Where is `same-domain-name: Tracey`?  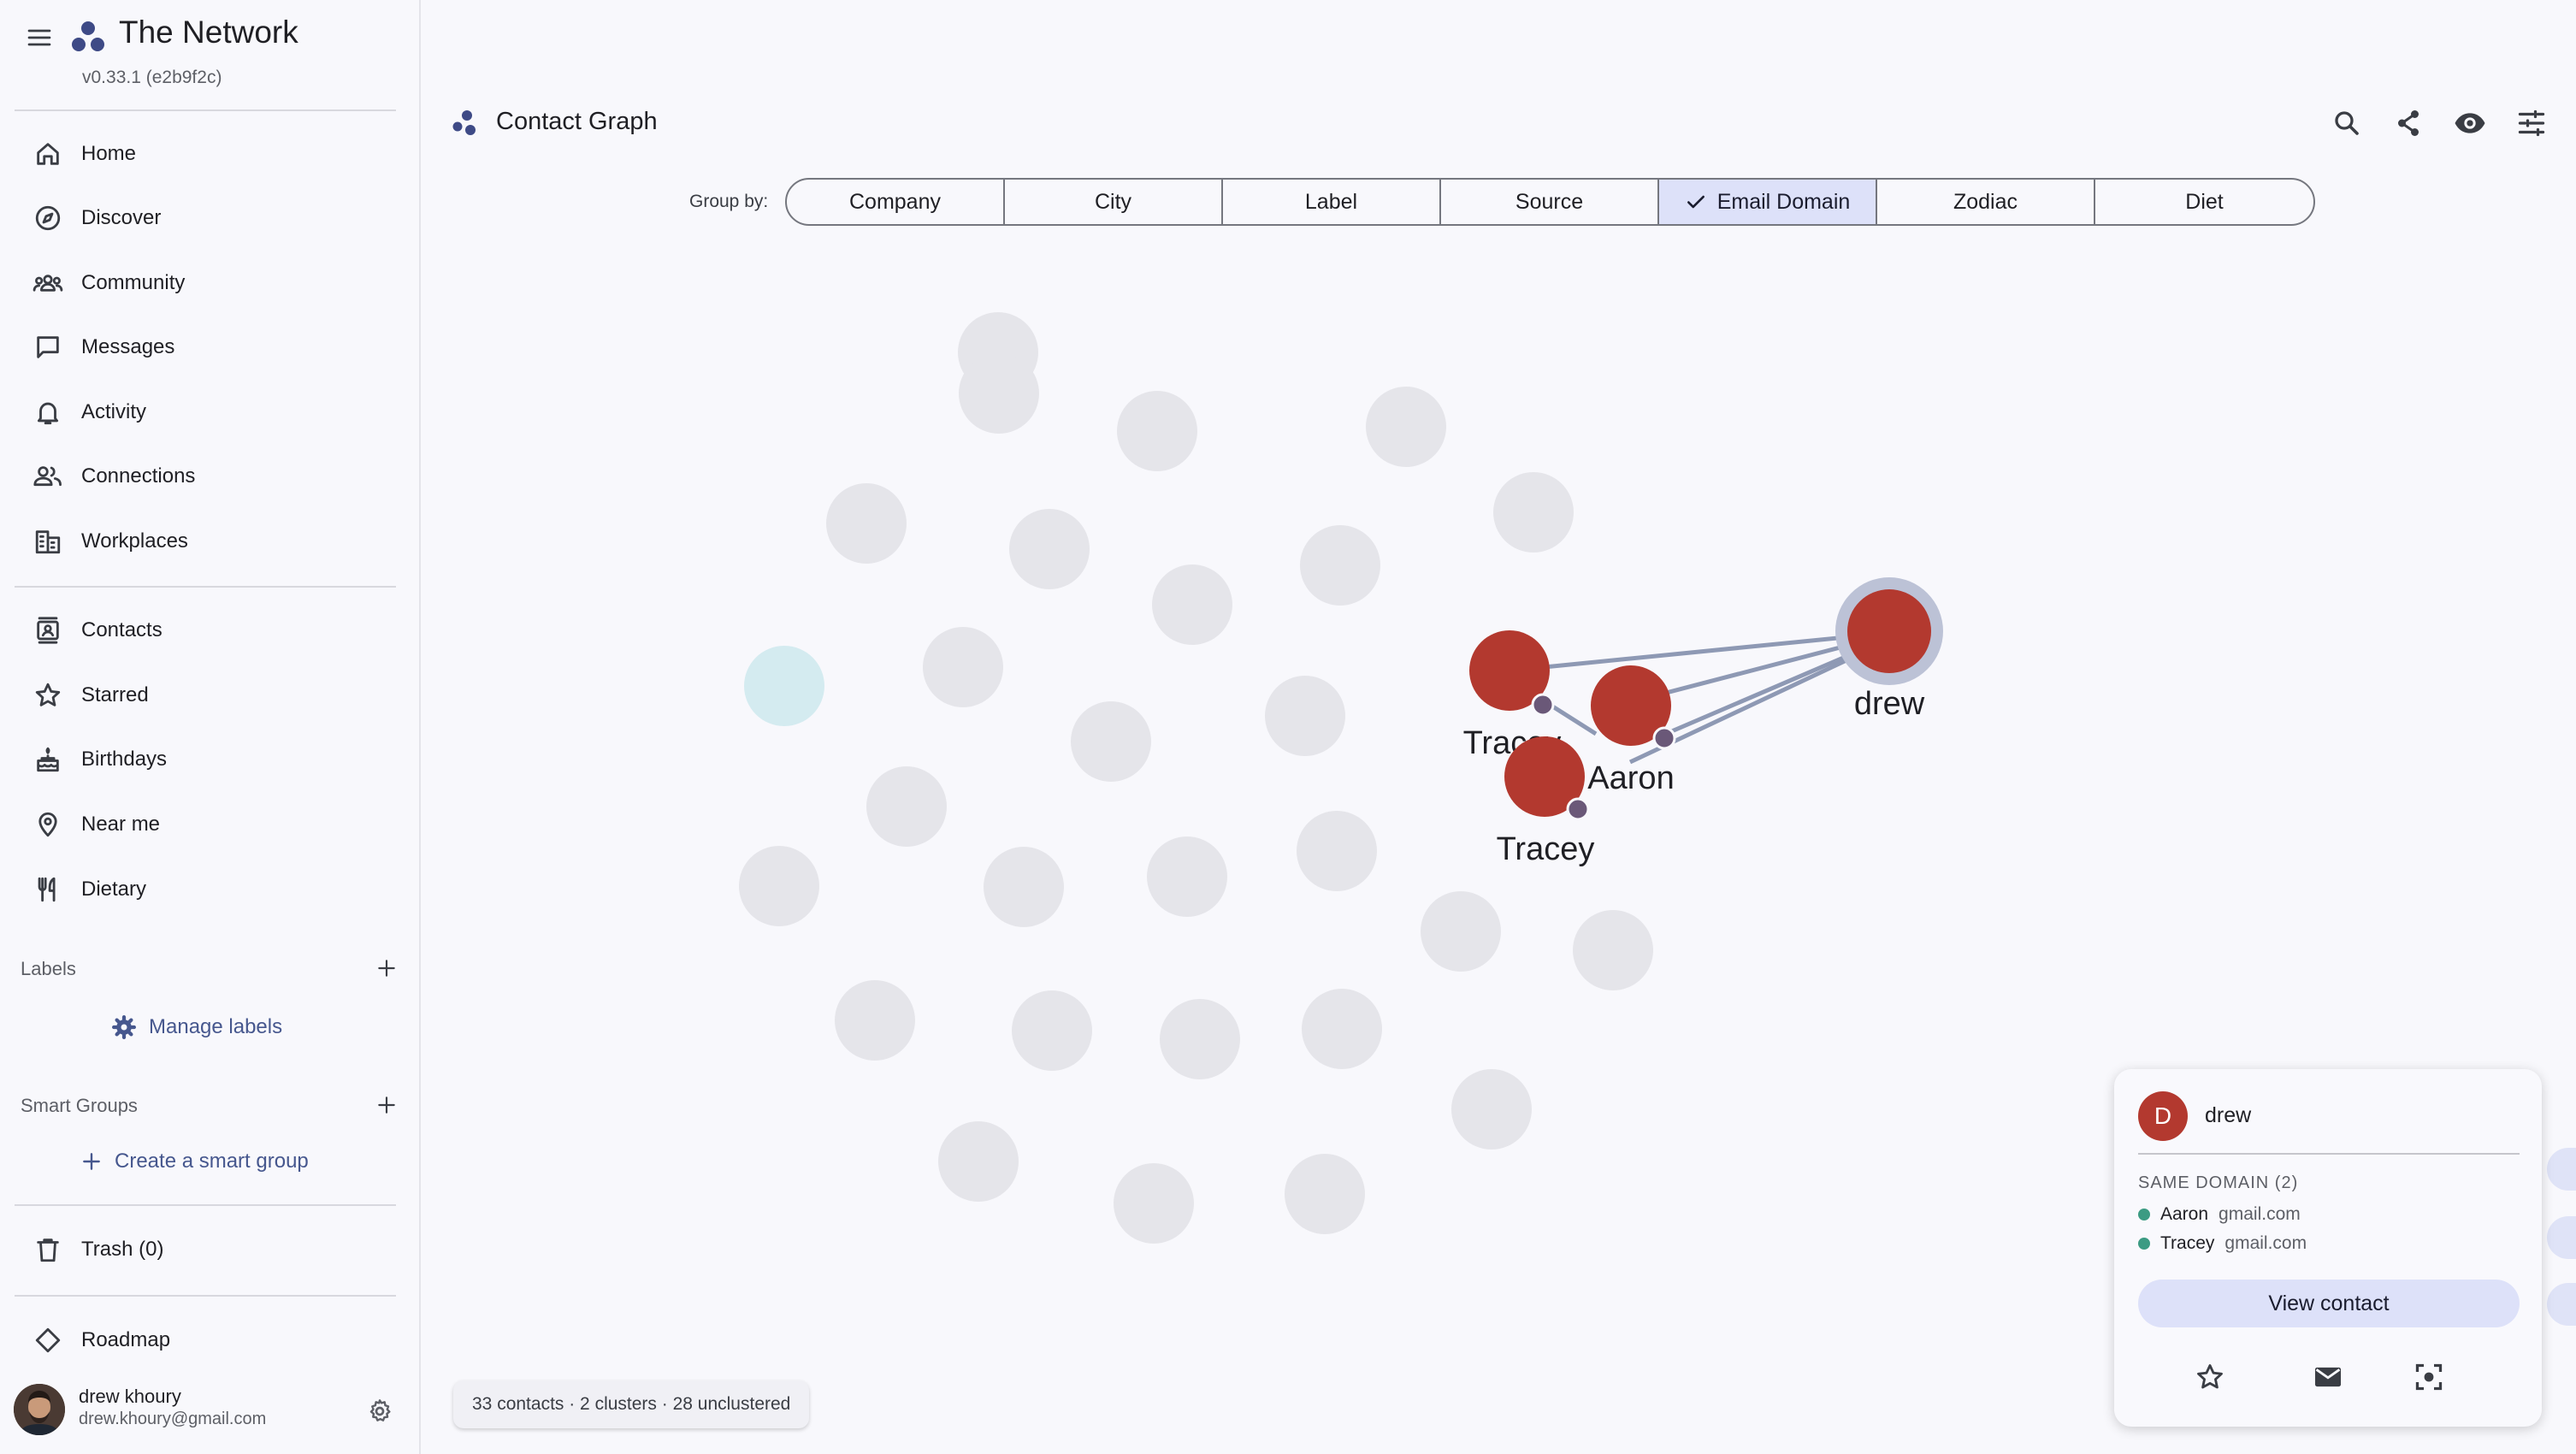 same-domain-name: Tracey is located at coordinates (2187, 1243).